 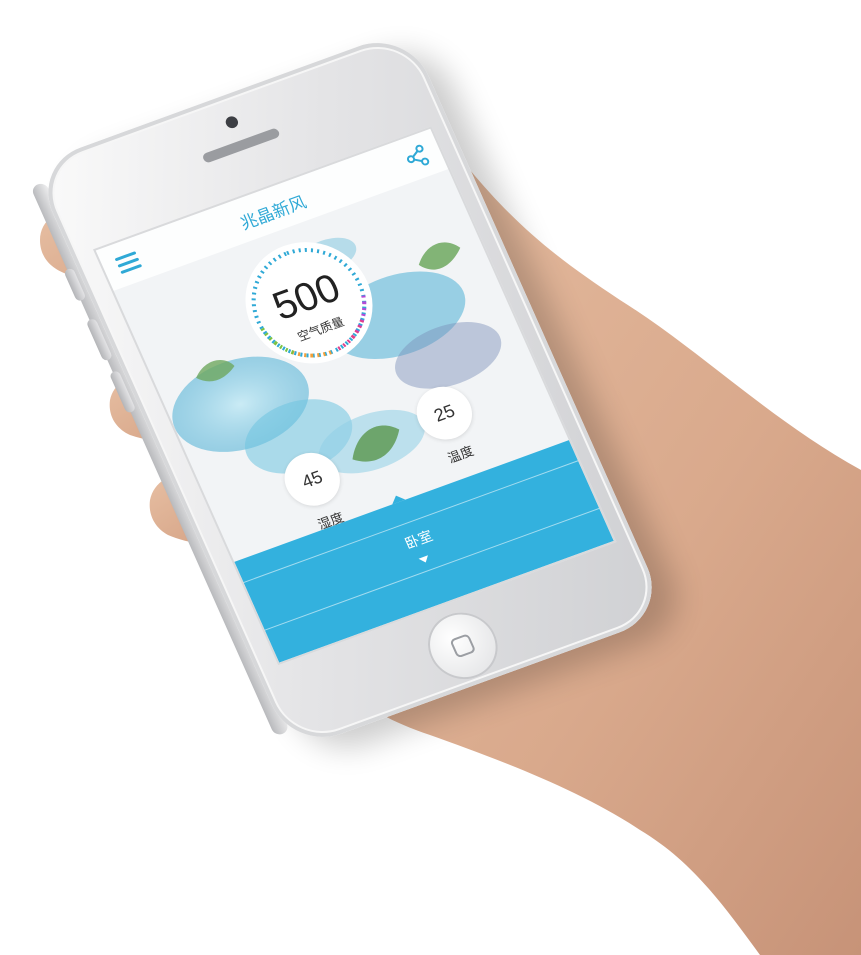 What do you see at coordinates (424, 560) in the screenshot?
I see `caret-down-icon` at bounding box center [424, 560].